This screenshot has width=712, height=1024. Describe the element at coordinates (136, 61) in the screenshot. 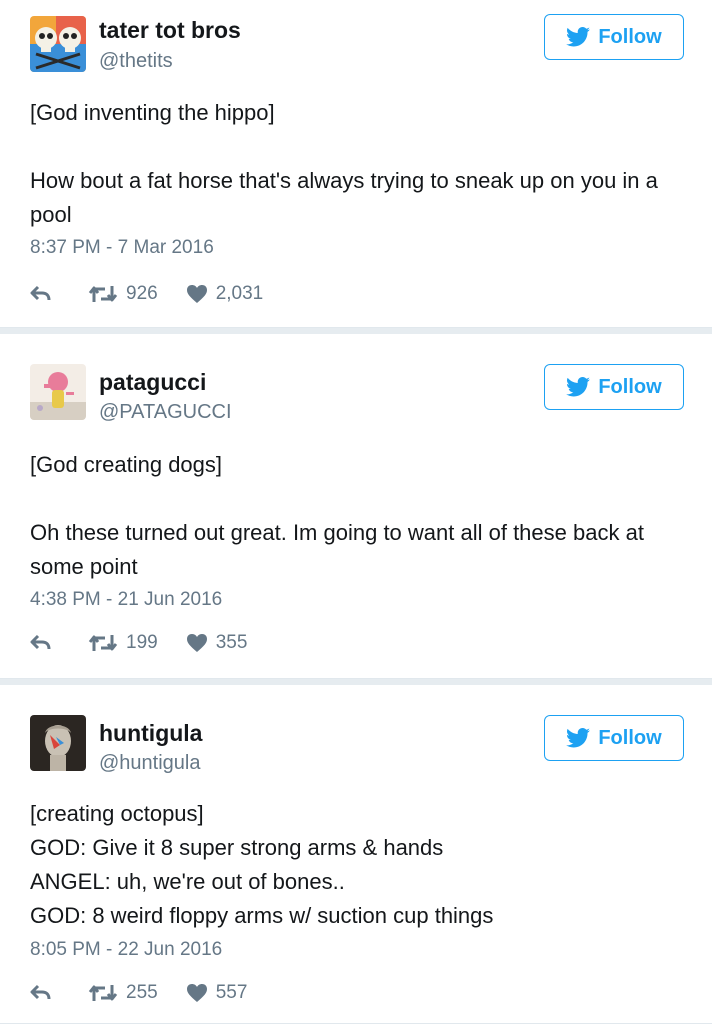

I see `user-handle: @thetits` at that location.